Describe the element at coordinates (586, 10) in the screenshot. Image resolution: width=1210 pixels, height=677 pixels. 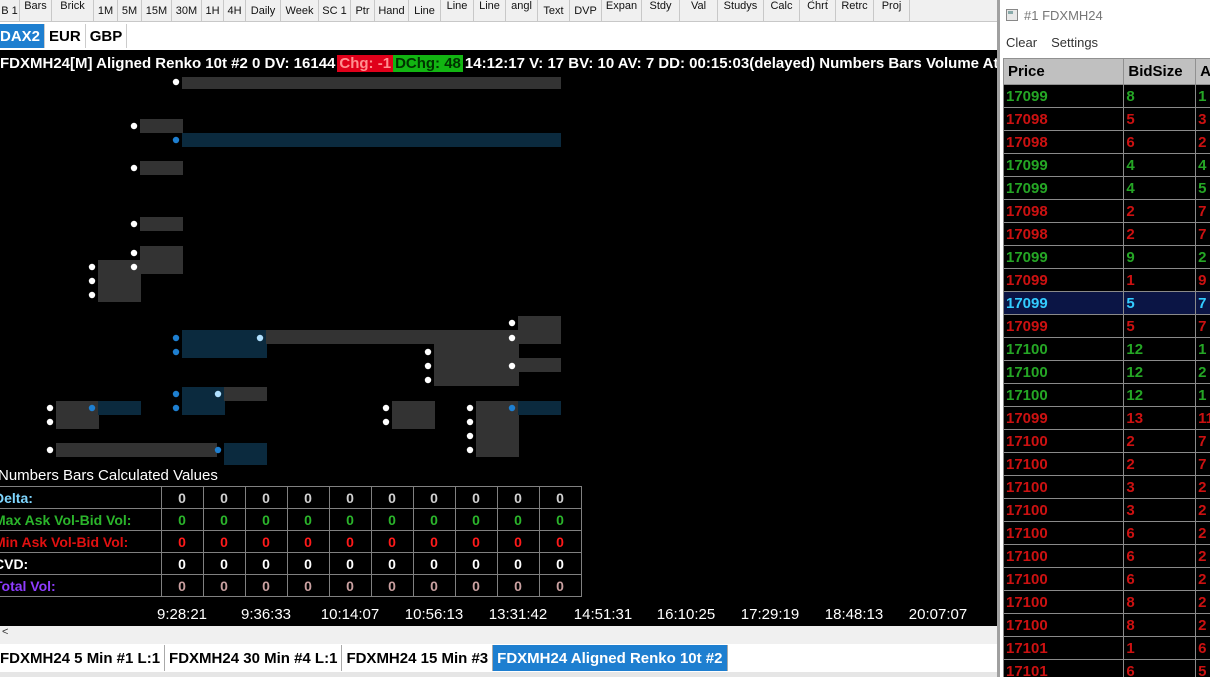
I see `toolbar-button-dvp: DVP` at that location.